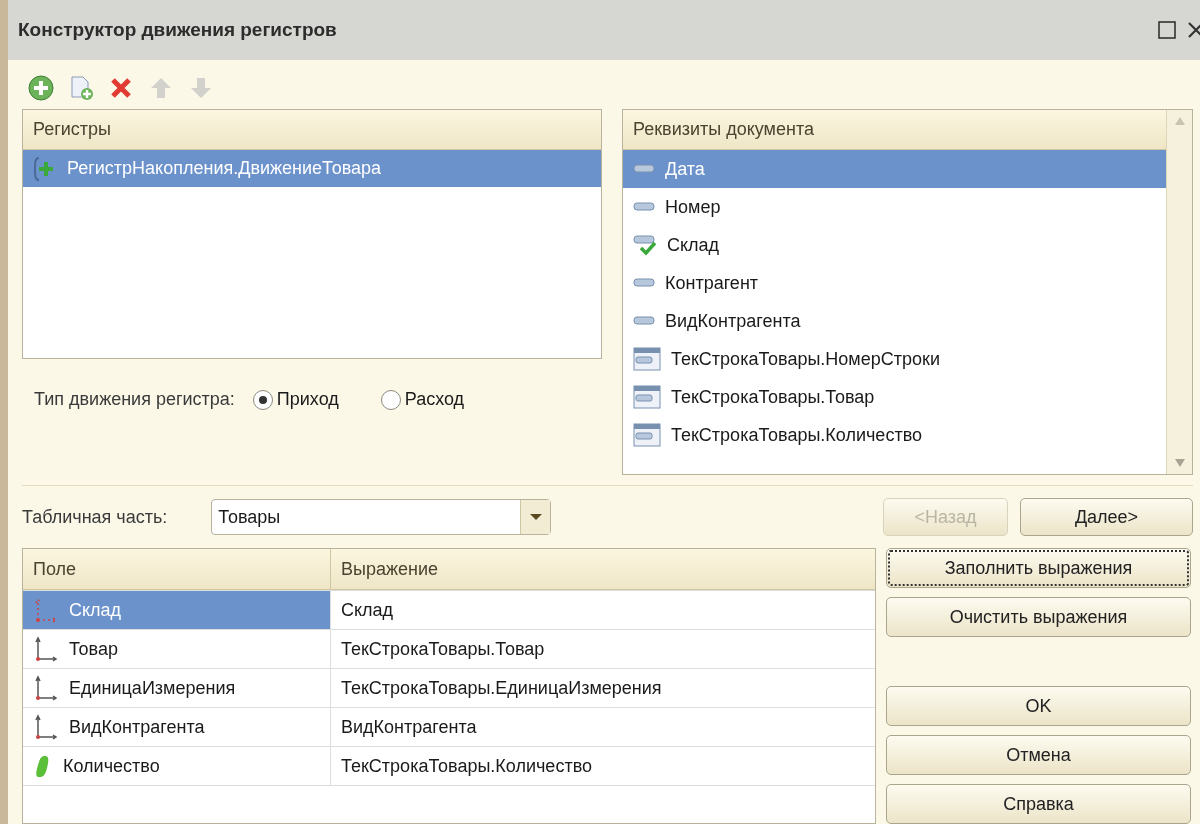  Describe the element at coordinates (381, 517) in the screenshot. I see `table-part-dropdown: Товары` at that location.